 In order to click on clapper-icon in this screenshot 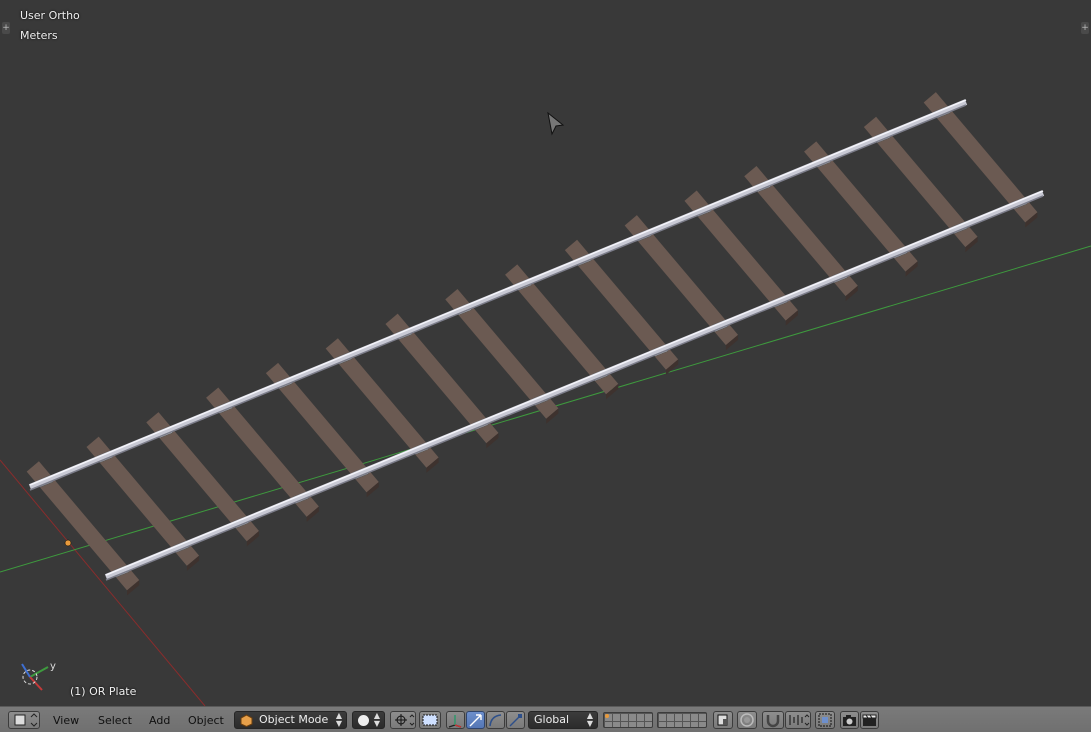, I will do `click(869, 720)`.